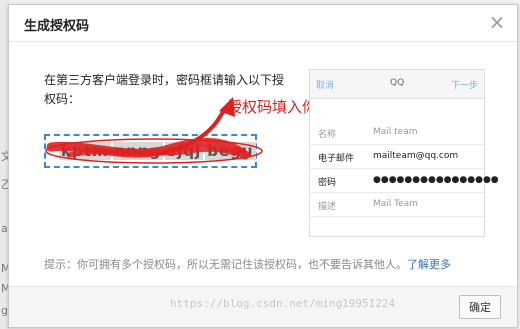  I want to click on preview-row-description: 描述 Mail Team, so click(397, 204).